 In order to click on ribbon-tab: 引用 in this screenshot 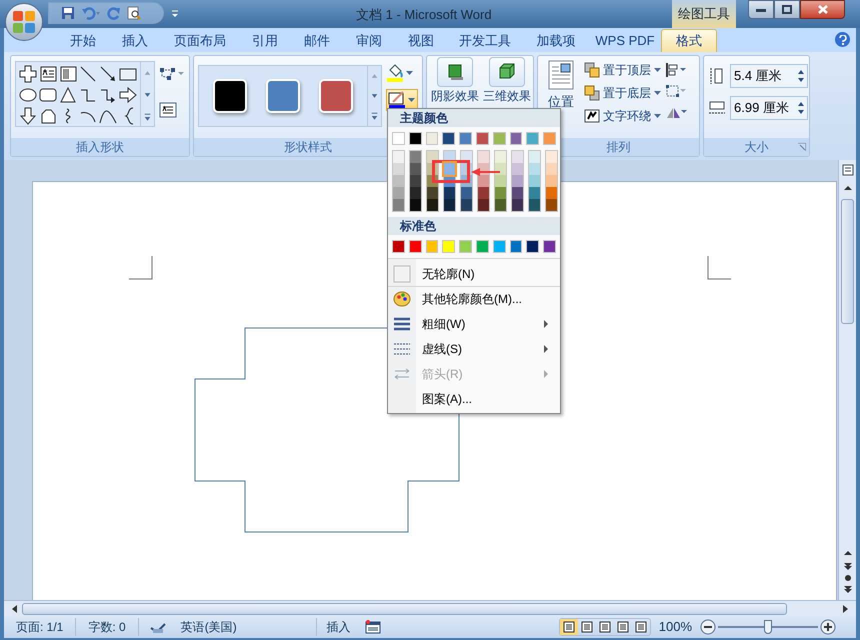, I will do `click(265, 40)`.